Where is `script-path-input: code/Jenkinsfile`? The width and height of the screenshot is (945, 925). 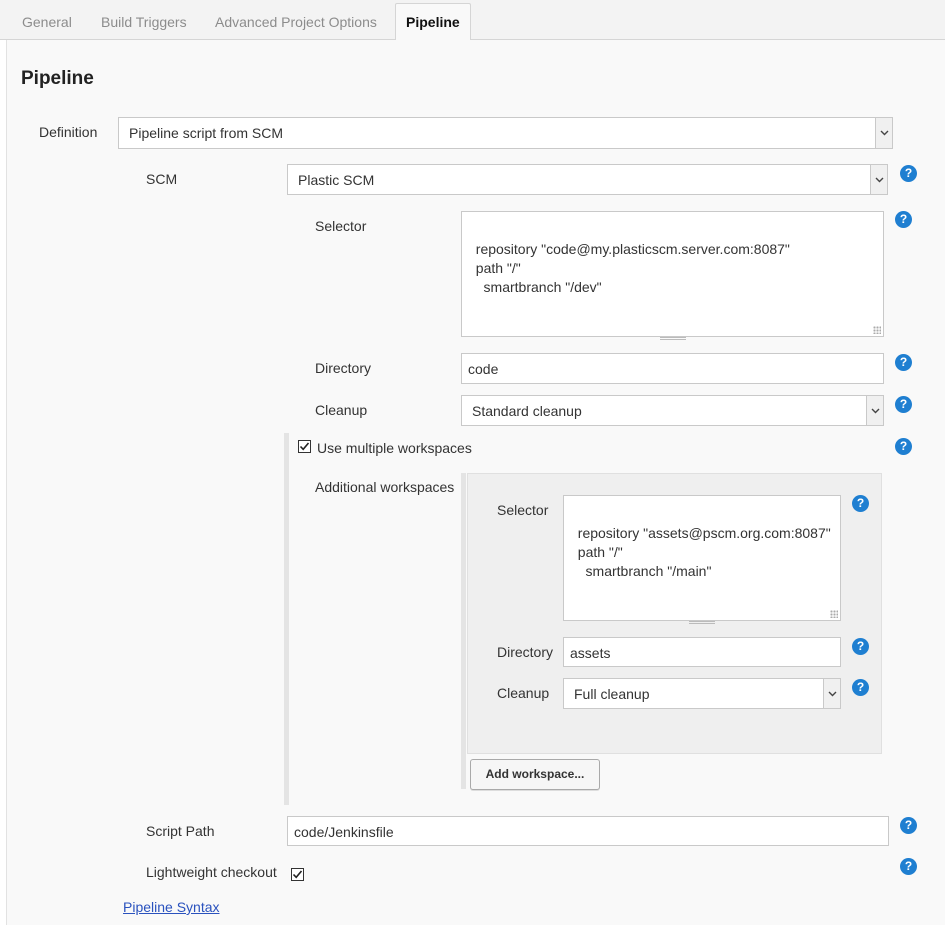
script-path-input: code/Jenkinsfile is located at coordinates (588, 831).